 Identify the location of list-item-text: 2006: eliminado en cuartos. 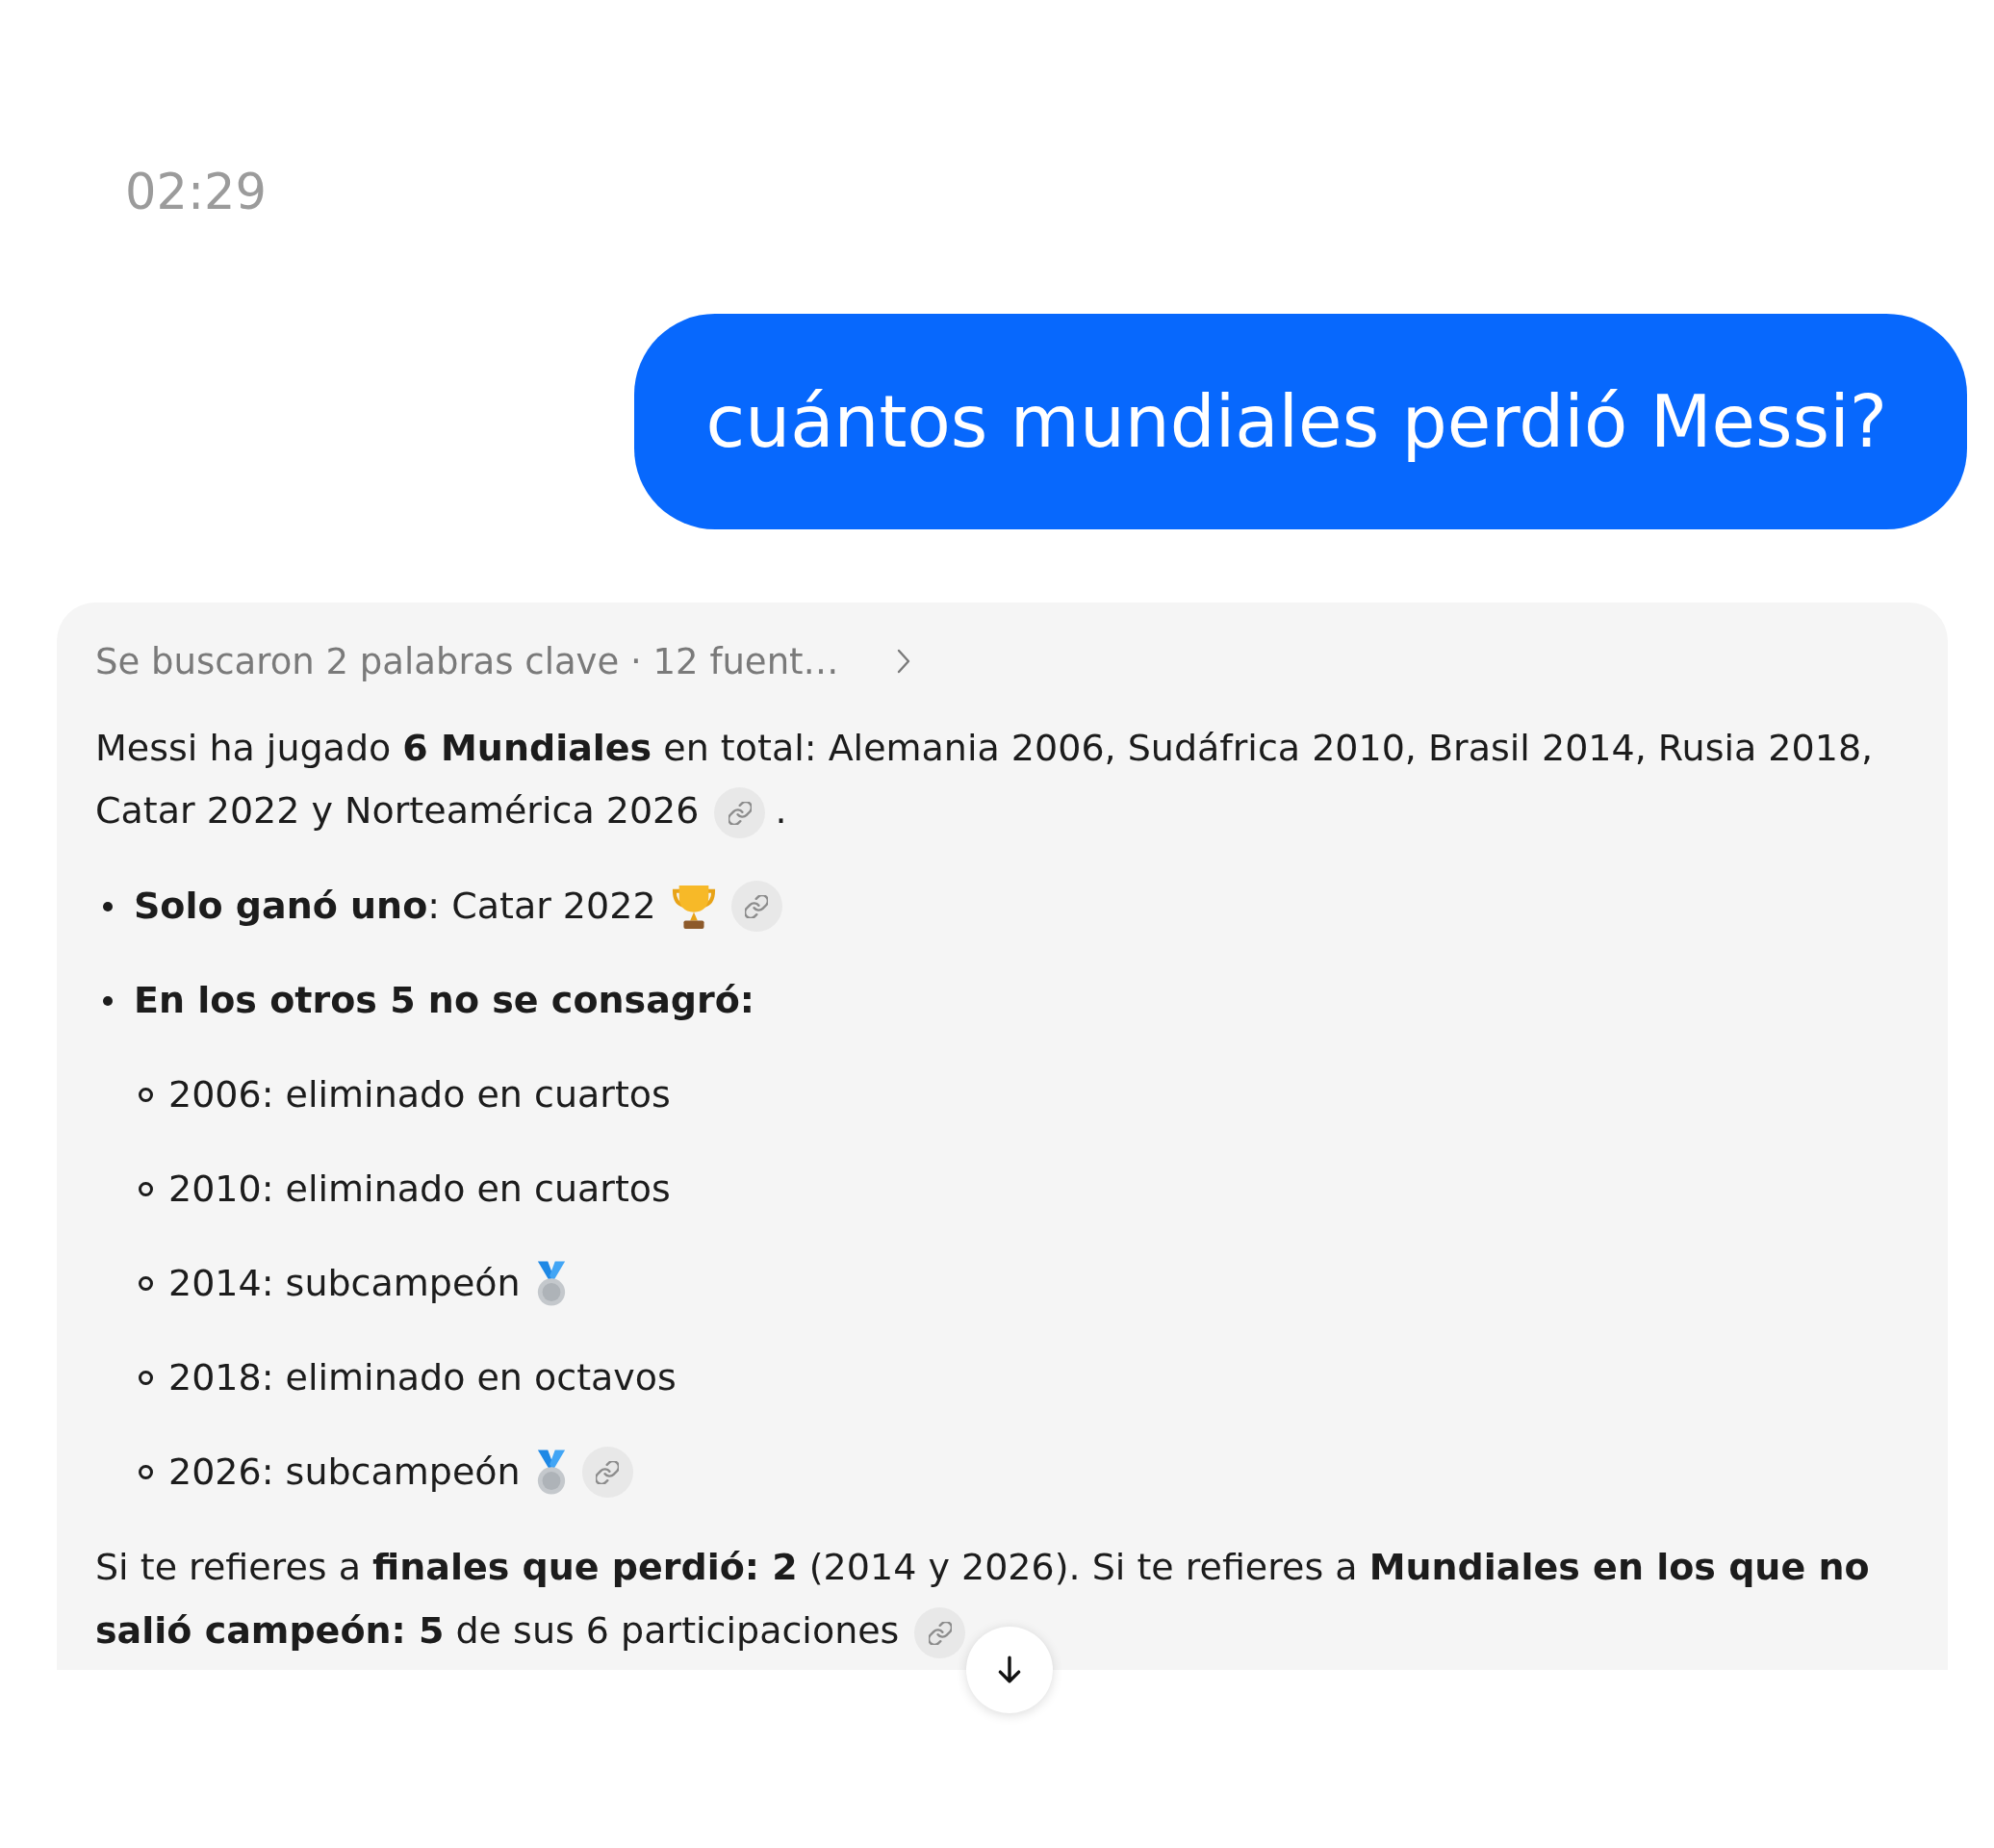
(419, 1094).